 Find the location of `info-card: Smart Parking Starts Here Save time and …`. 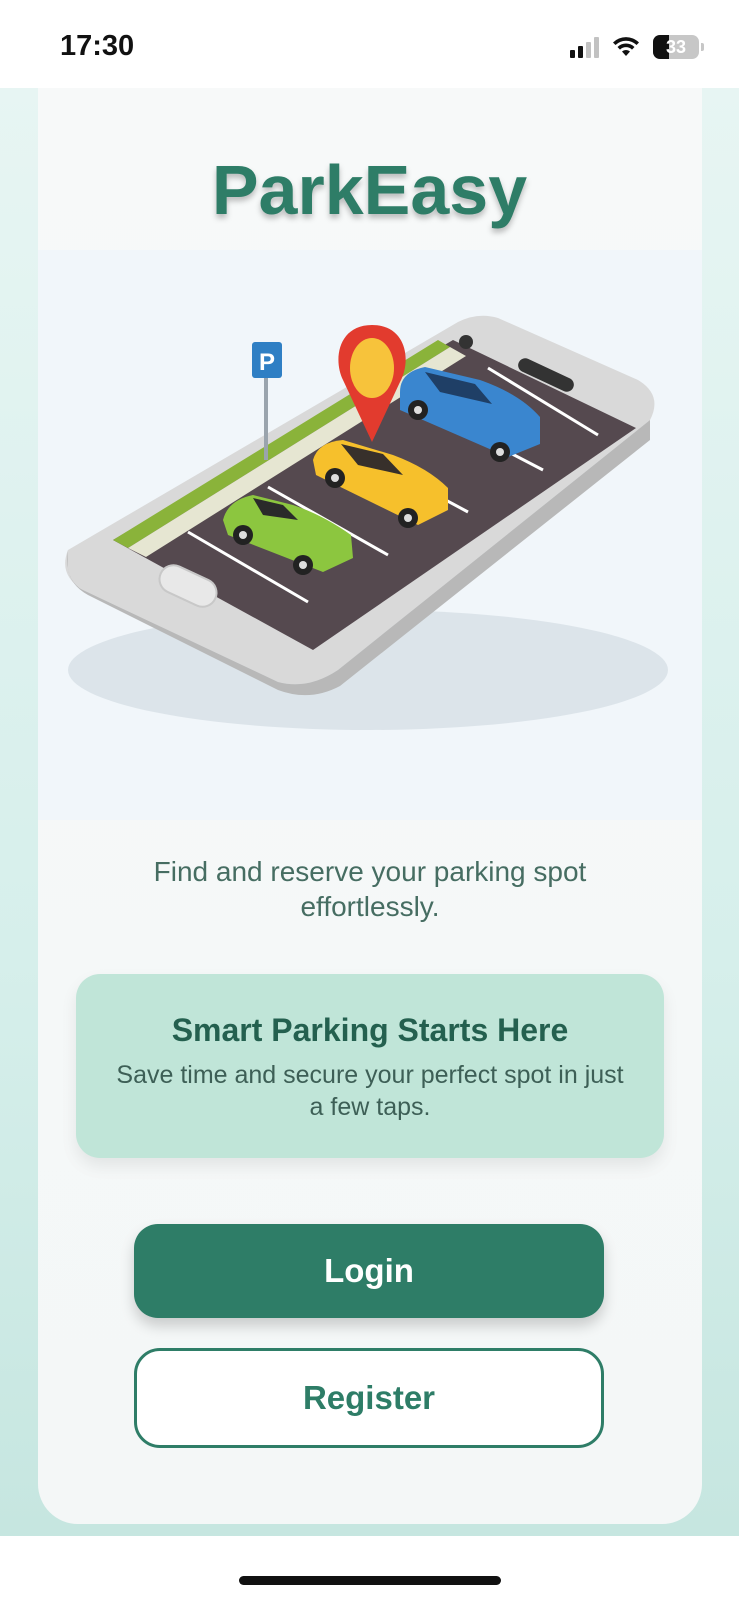

info-card: Smart Parking Starts Here Save time and … is located at coordinates (370, 1066).